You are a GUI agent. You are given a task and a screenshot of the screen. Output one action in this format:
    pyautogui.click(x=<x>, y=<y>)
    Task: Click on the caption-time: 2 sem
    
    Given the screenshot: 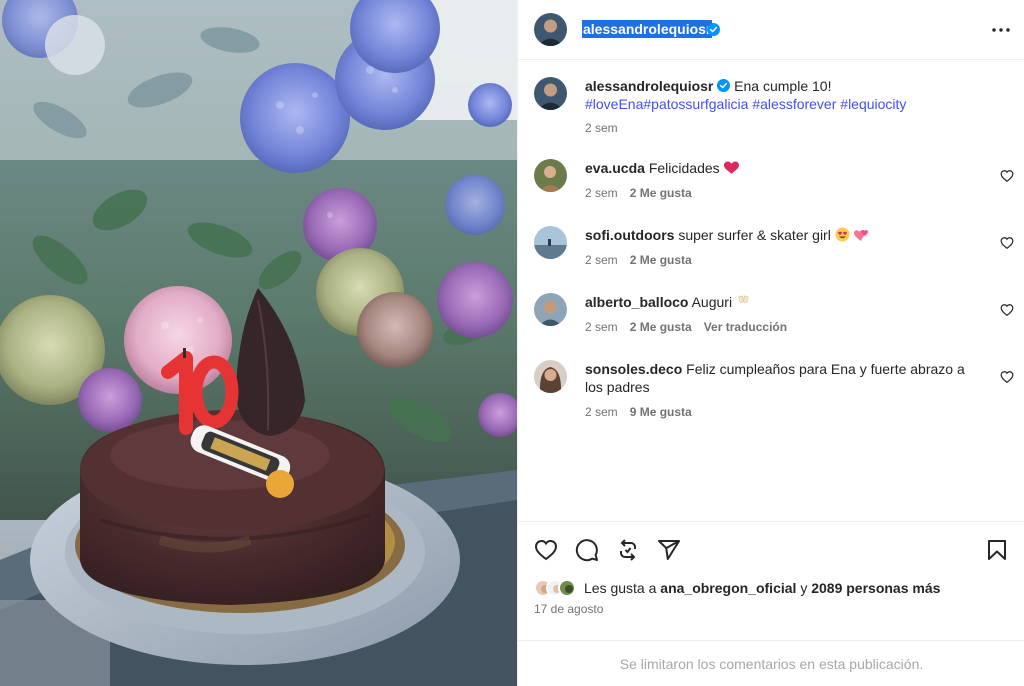 What is the action you would take?
    pyautogui.click(x=601, y=128)
    